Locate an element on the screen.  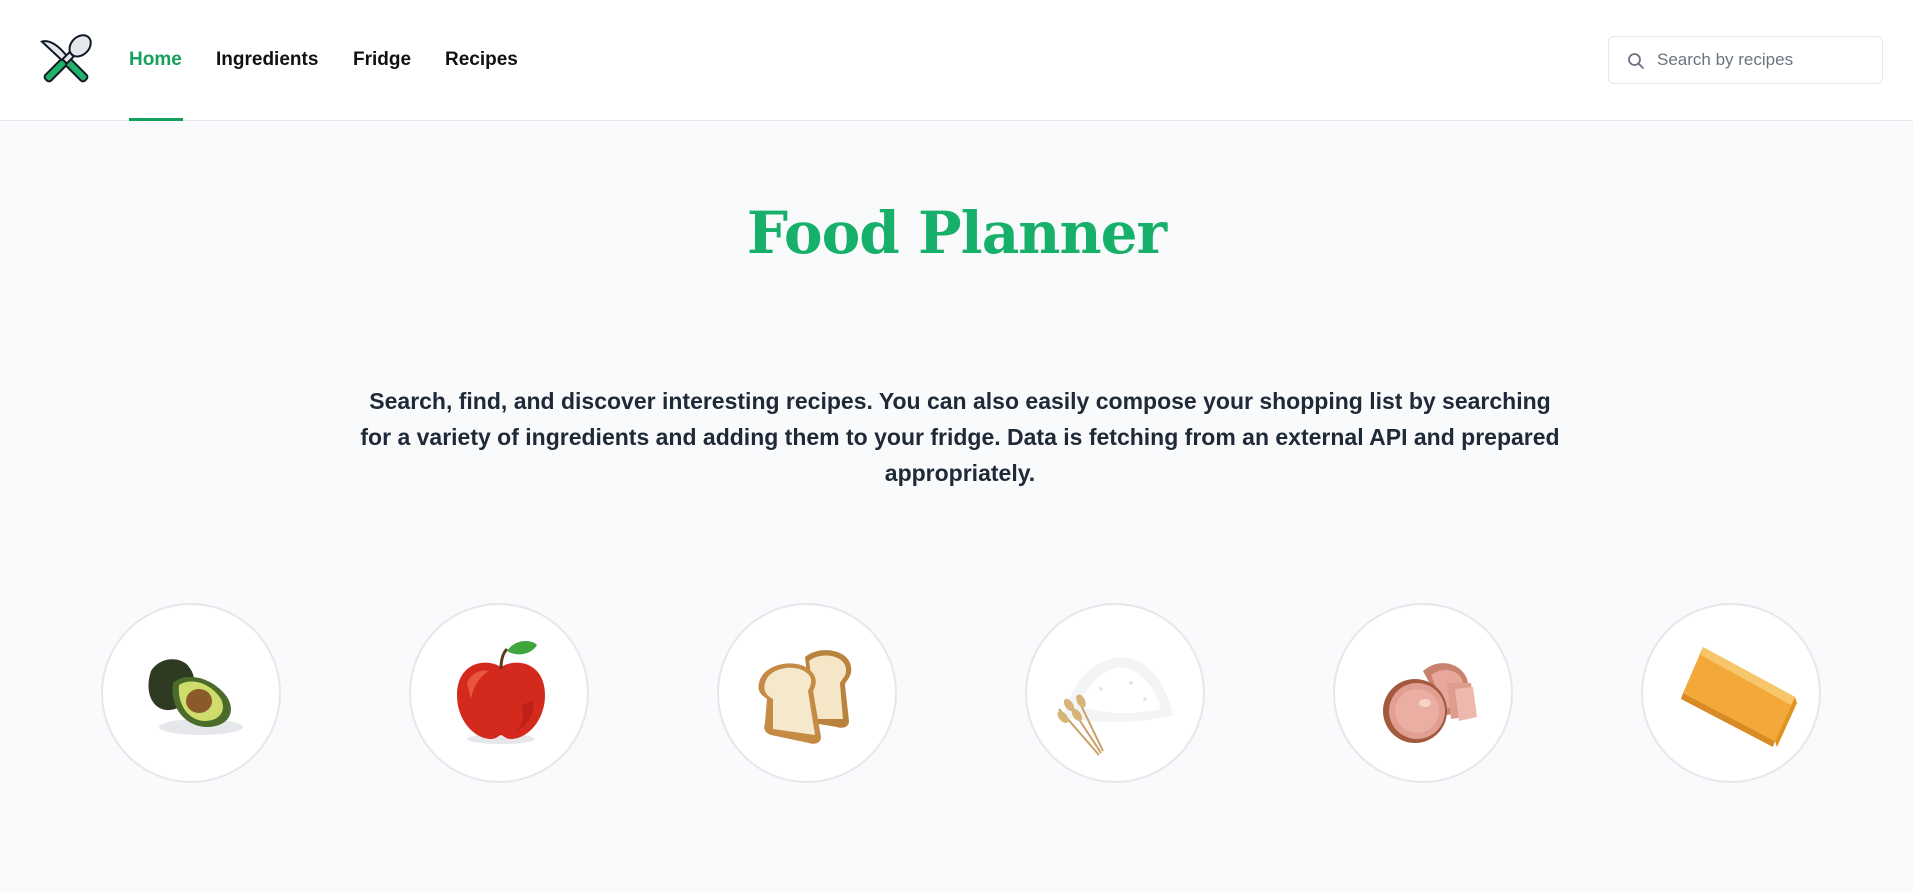
apple-icon is located at coordinates (501, 692).